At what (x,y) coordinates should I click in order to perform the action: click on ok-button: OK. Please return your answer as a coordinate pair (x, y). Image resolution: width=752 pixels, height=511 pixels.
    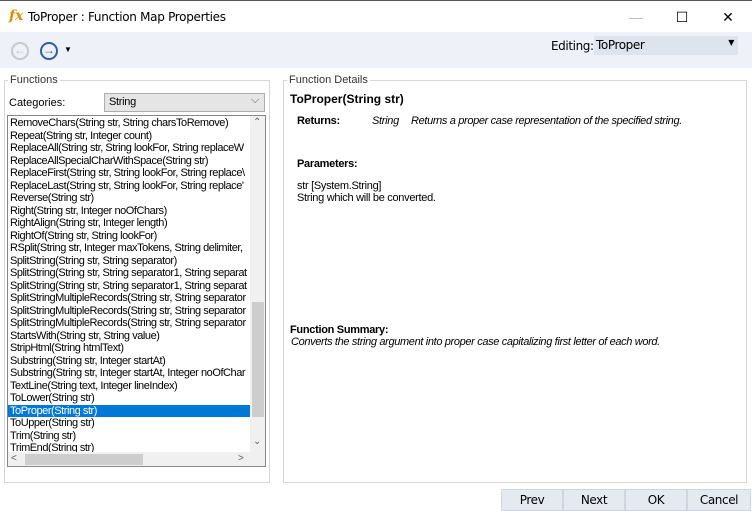
    Looking at the image, I should click on (656, 500).